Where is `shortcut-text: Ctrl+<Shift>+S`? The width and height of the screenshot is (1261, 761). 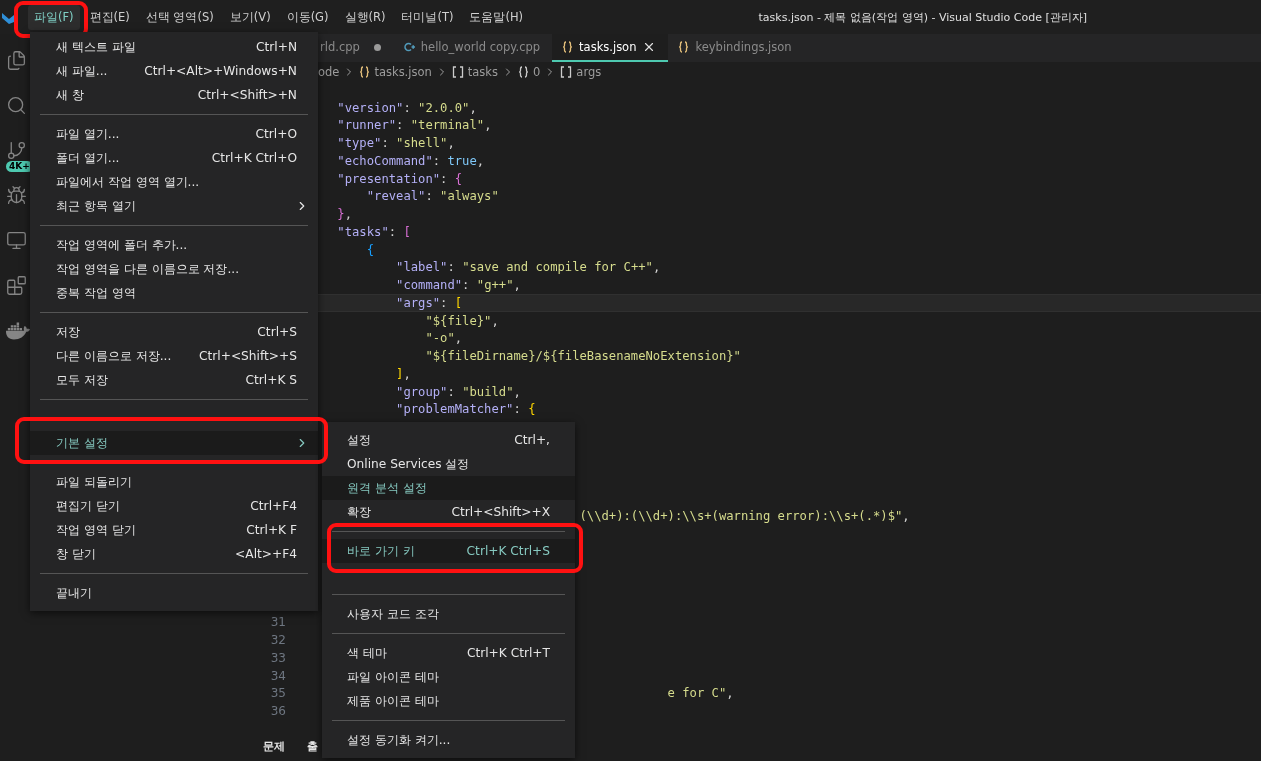
shortcut-text: Ctrl+<Shift>+S is located at coordinates (247, 356).